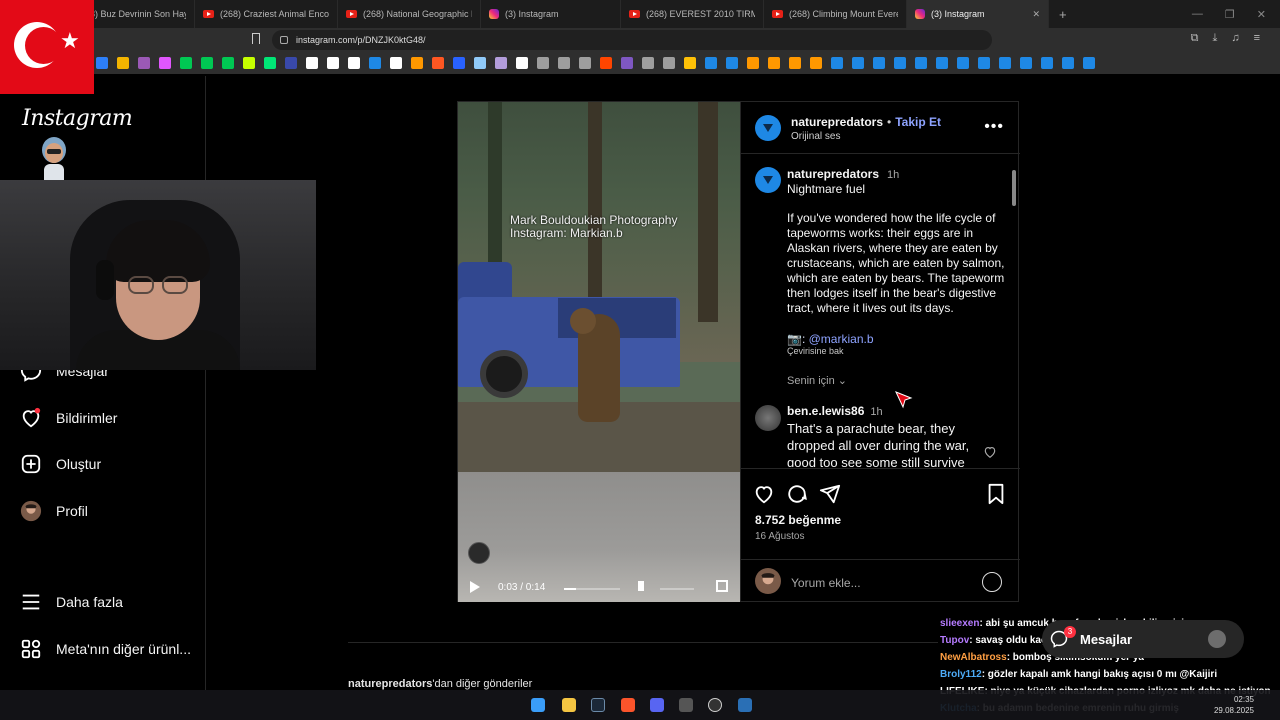  I want to click on tagged-users-icon, so click(479, 553).